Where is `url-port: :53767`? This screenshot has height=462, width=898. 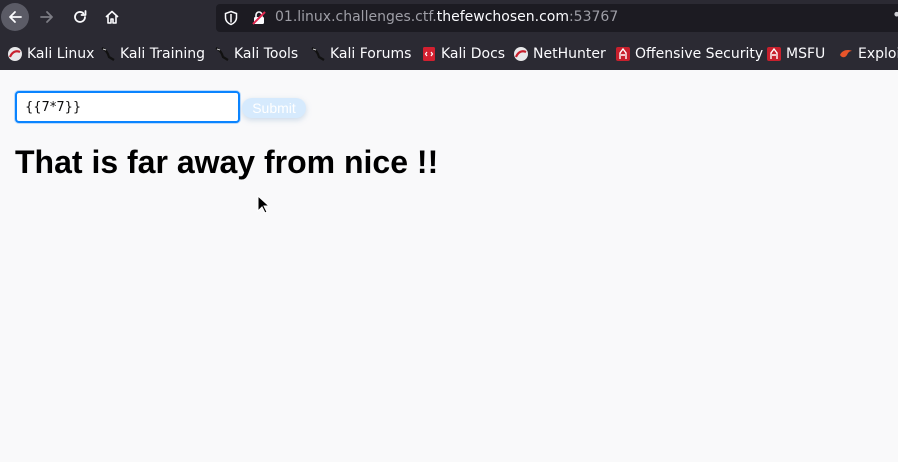
url-port: :53767 is located at coordinates (593, 17).